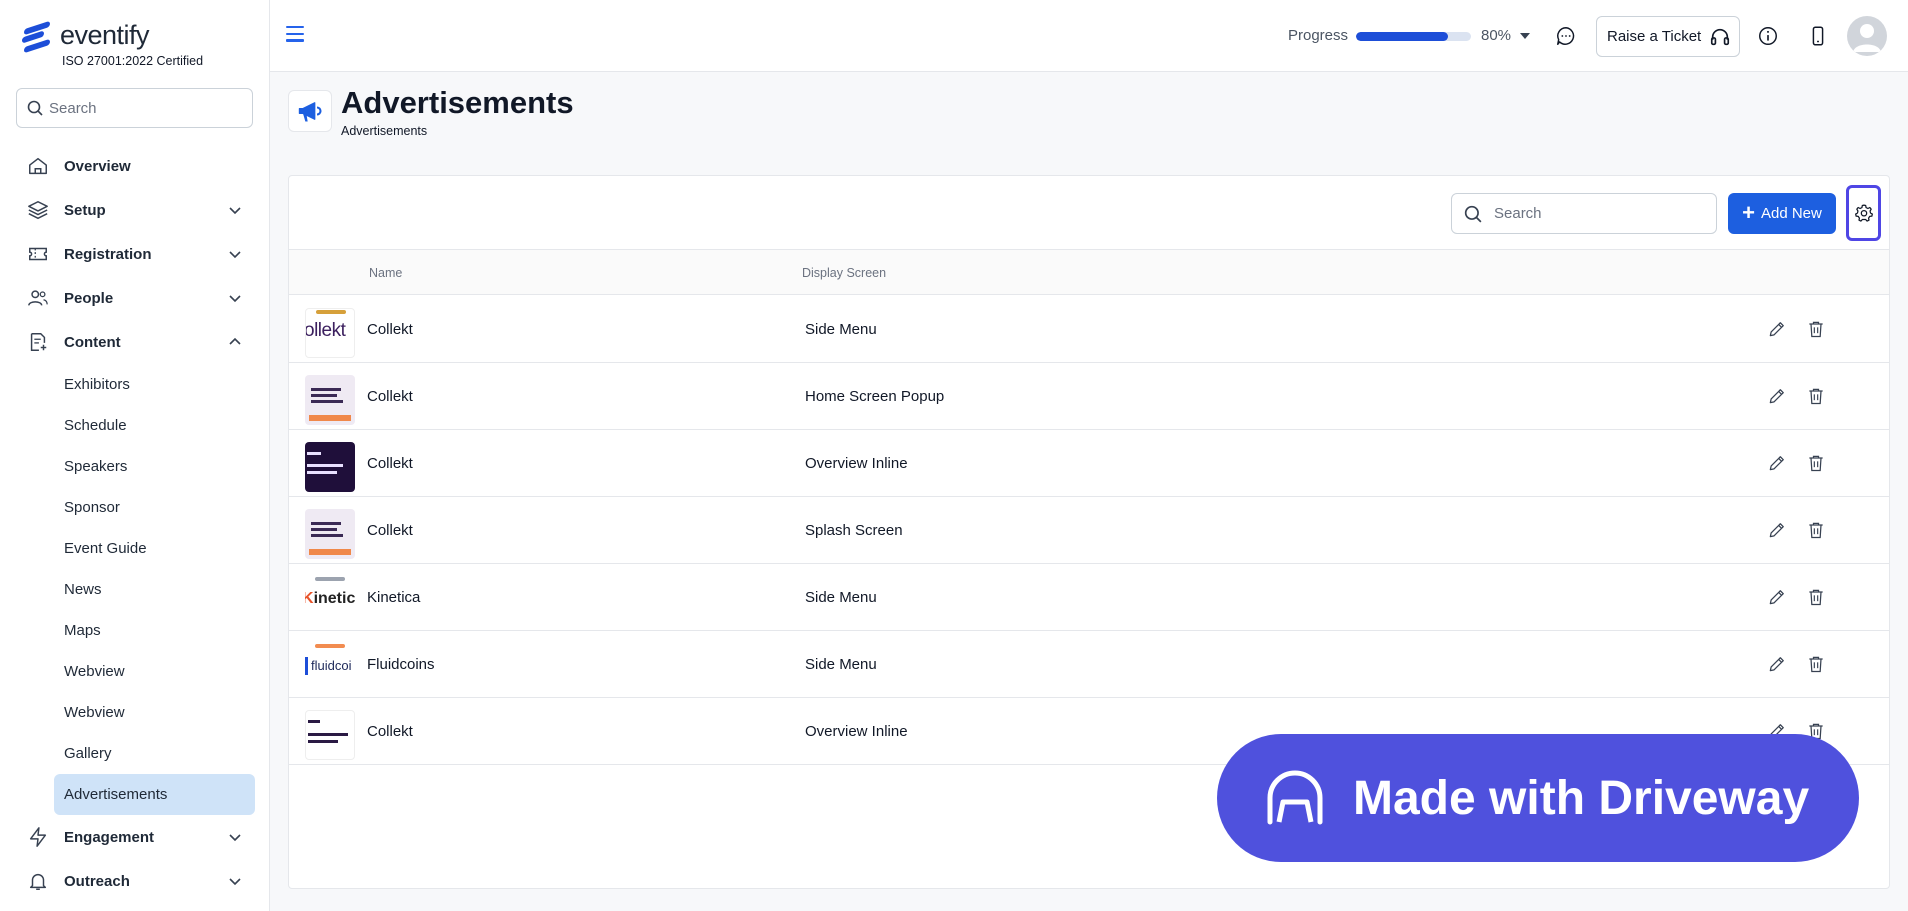 The width and height of the screenshot is (1908, 911). Describe the element at coordinates (1720, 36) in the screenshot. I see `headset-icon` at that location.